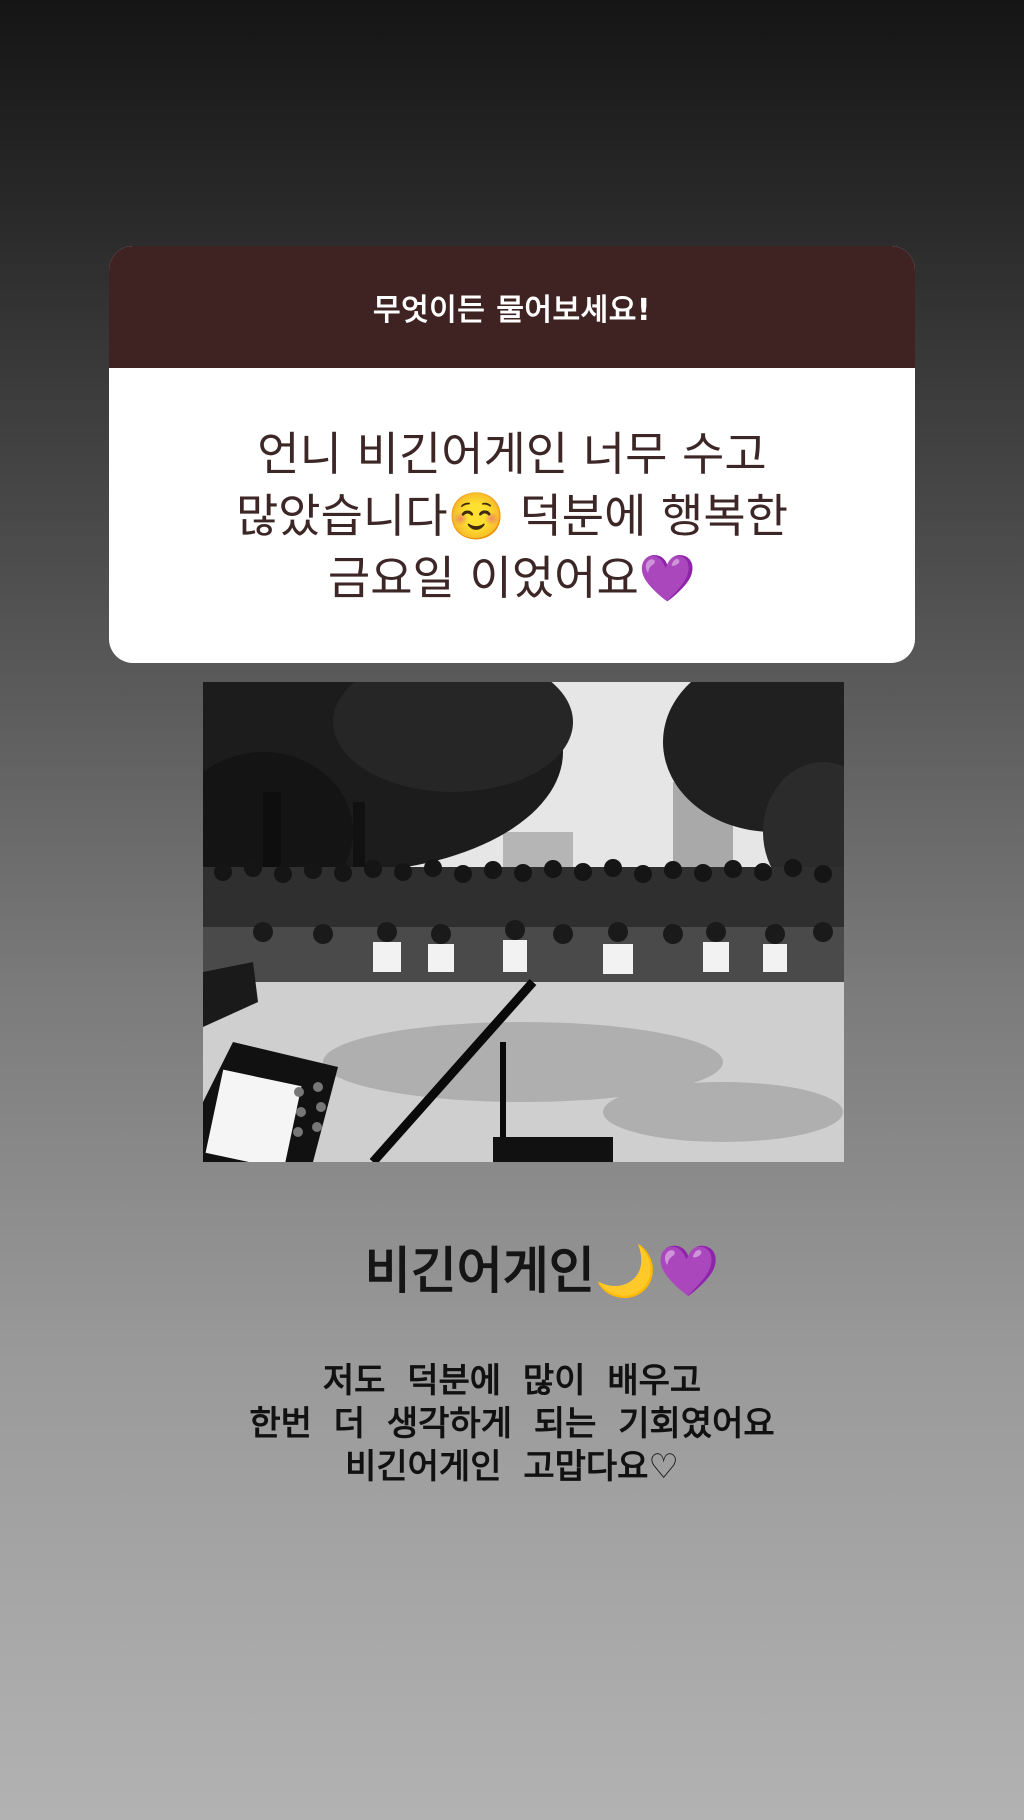 This screenshot has width=1024, height=1820. I want to click on caption-line: 비긴어게인 고맙다요♡, so click(512, 1467).